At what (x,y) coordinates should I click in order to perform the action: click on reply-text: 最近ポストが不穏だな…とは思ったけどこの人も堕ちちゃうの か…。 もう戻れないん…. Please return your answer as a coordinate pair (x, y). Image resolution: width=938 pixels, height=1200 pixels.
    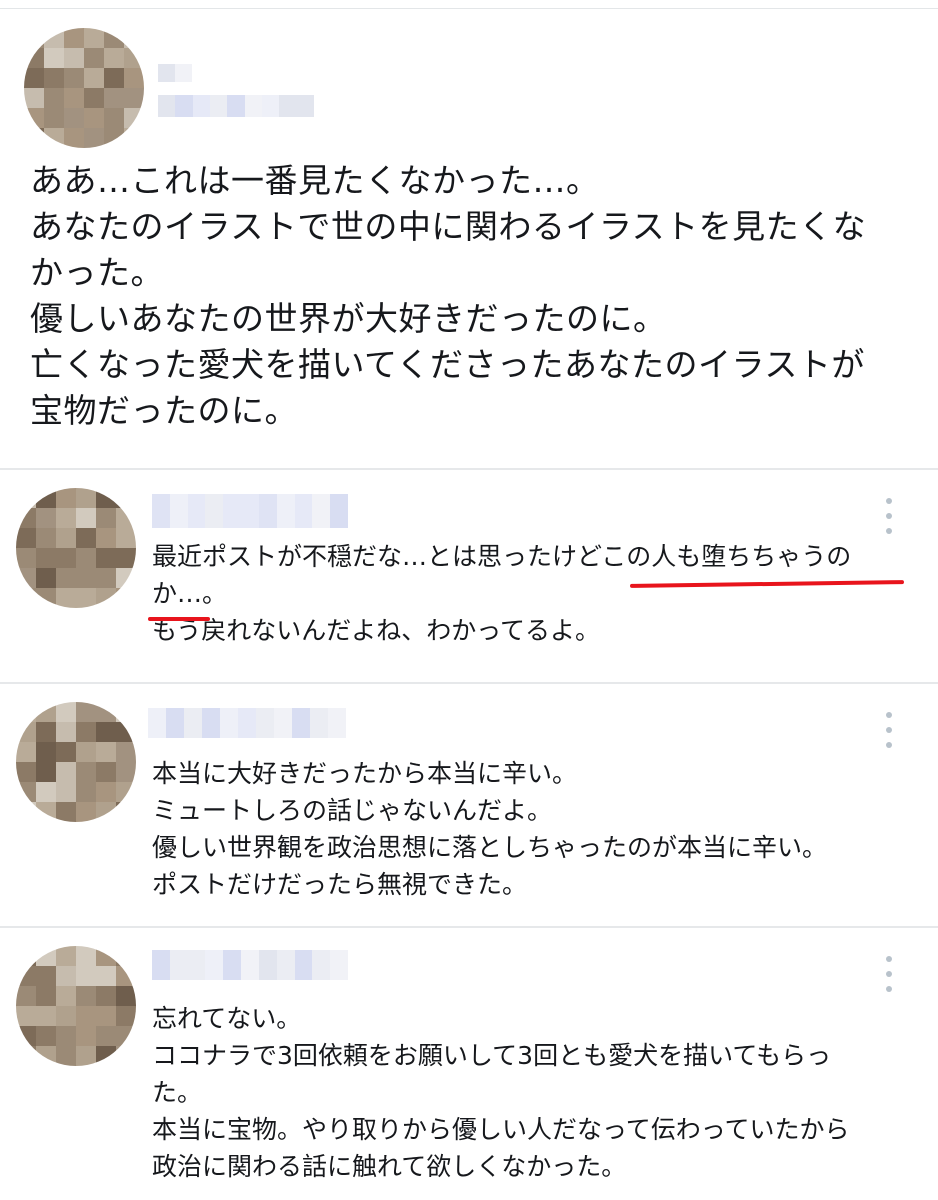
    Looking at the image, I should click on (502, 593).